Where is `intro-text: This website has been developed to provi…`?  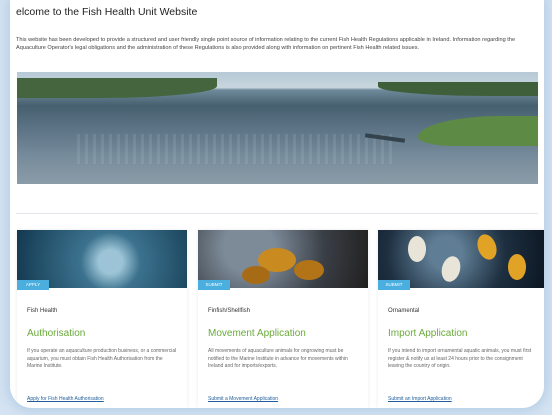 intro-text: This website has been developed to provi… is located at coordinates (266, 43).